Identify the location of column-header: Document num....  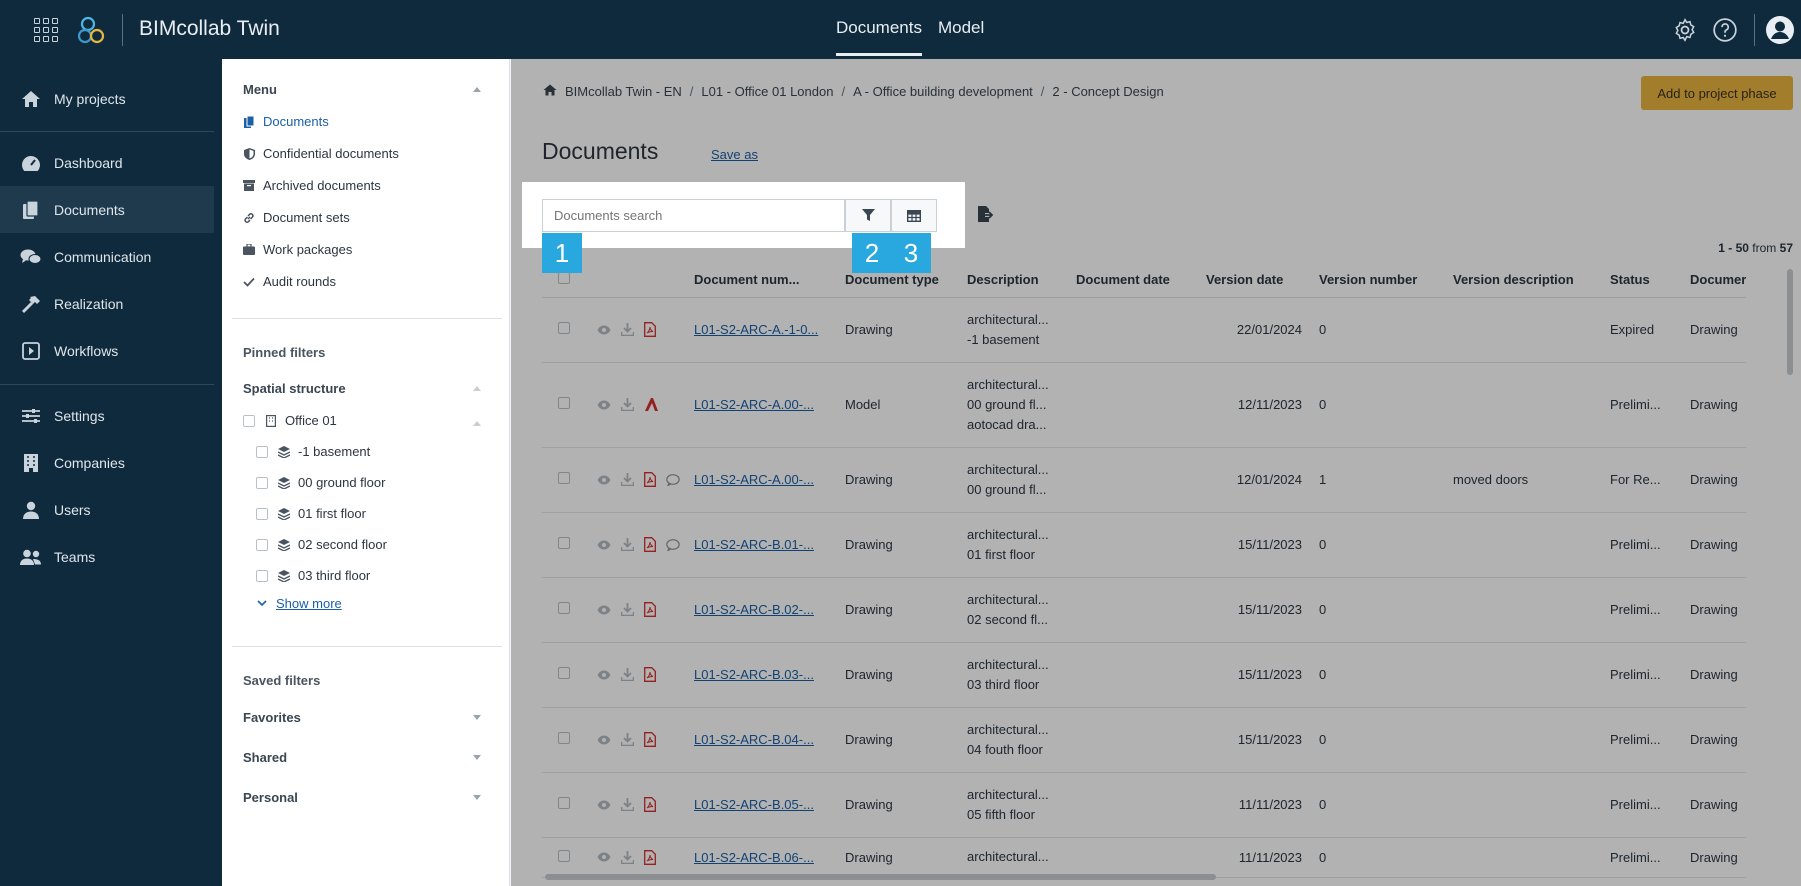
(766, 280).